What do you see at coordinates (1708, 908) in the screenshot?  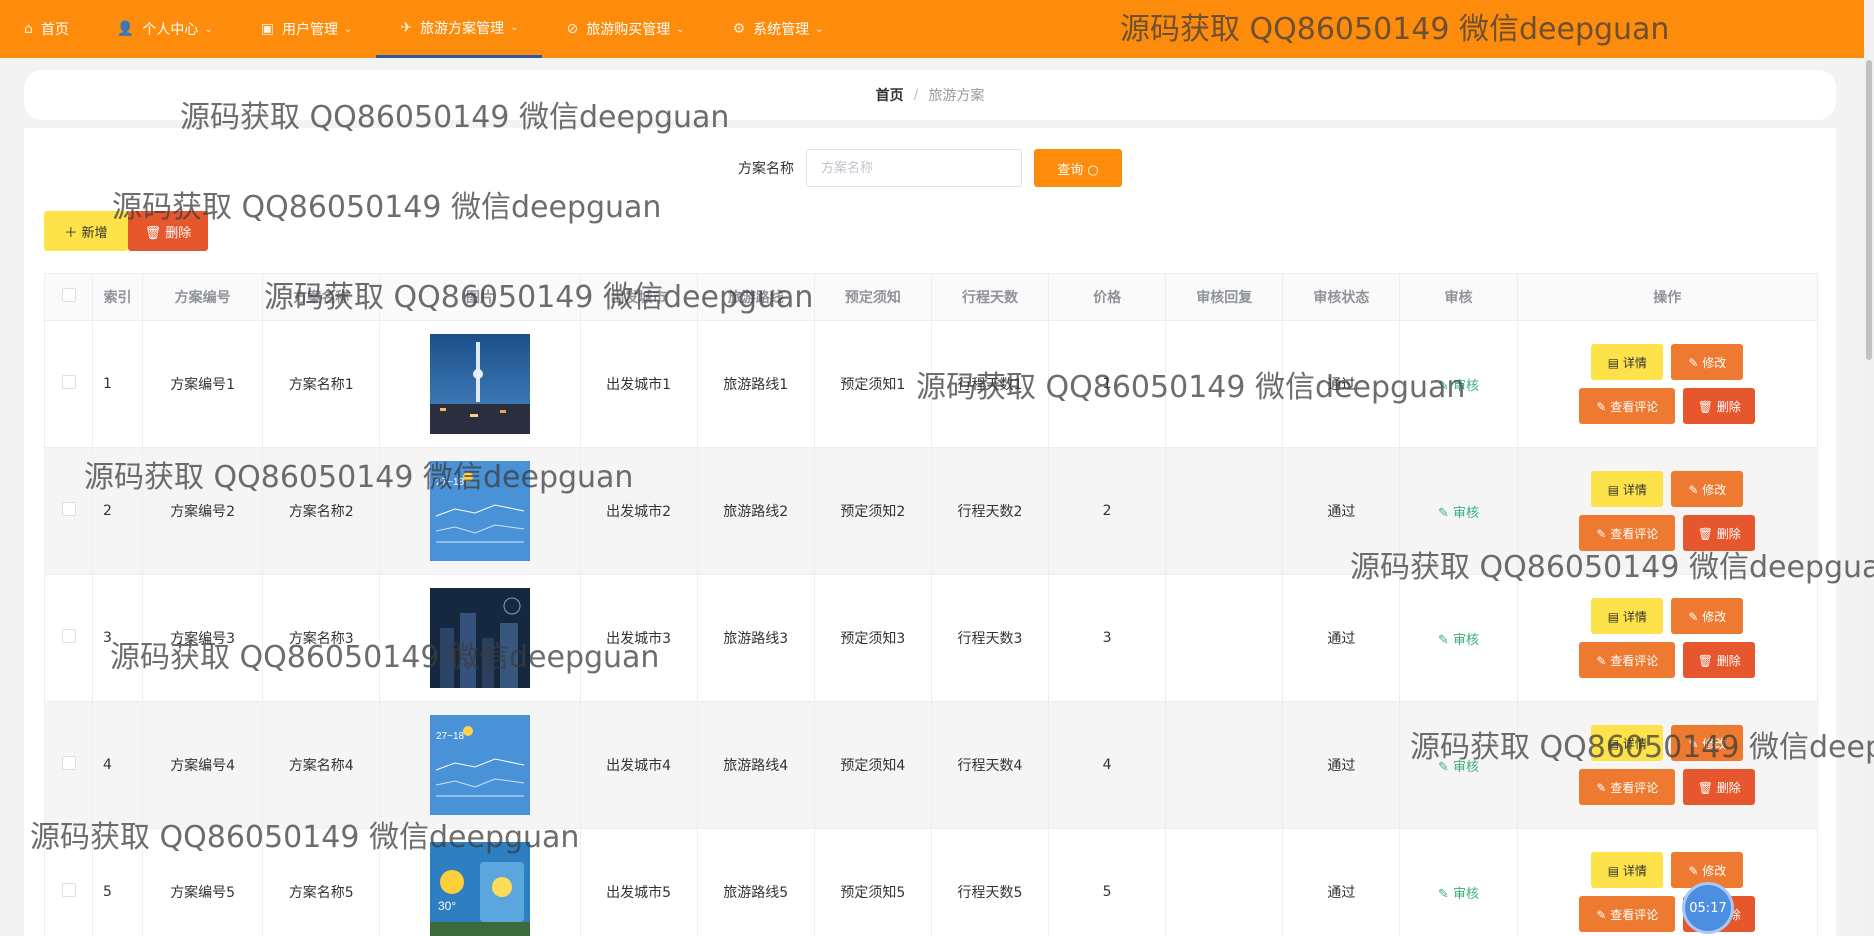 I see `timer-badge: 05:17` at bounding box center [1708, 908].